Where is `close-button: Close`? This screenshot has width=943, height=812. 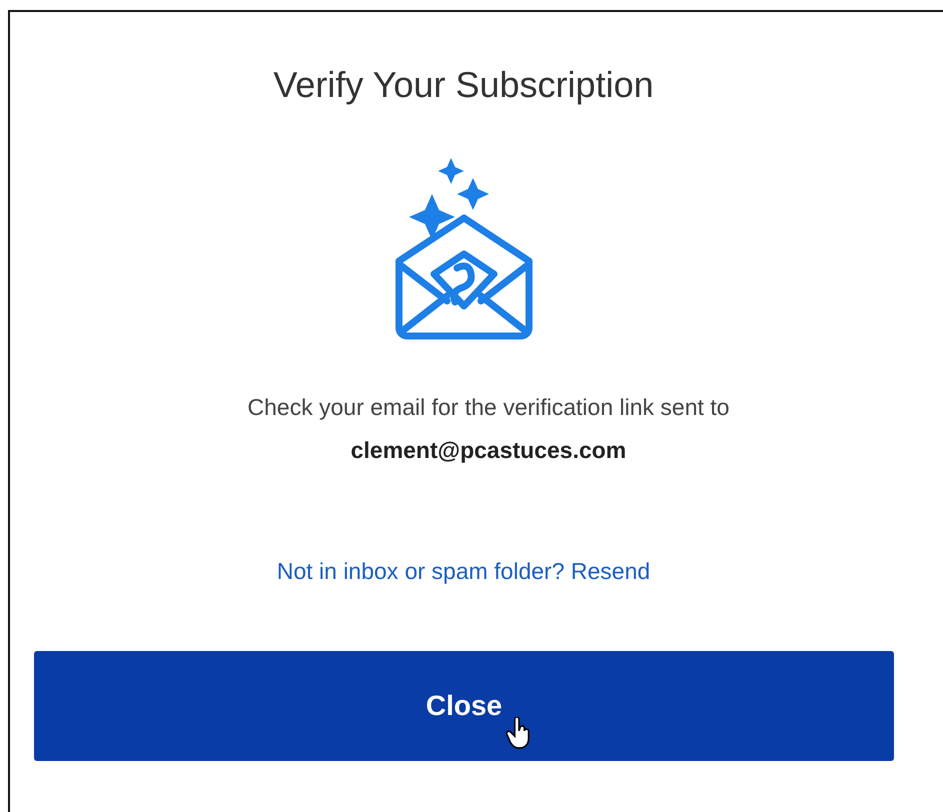 close-button: Close is located at coordinates (464, 706).